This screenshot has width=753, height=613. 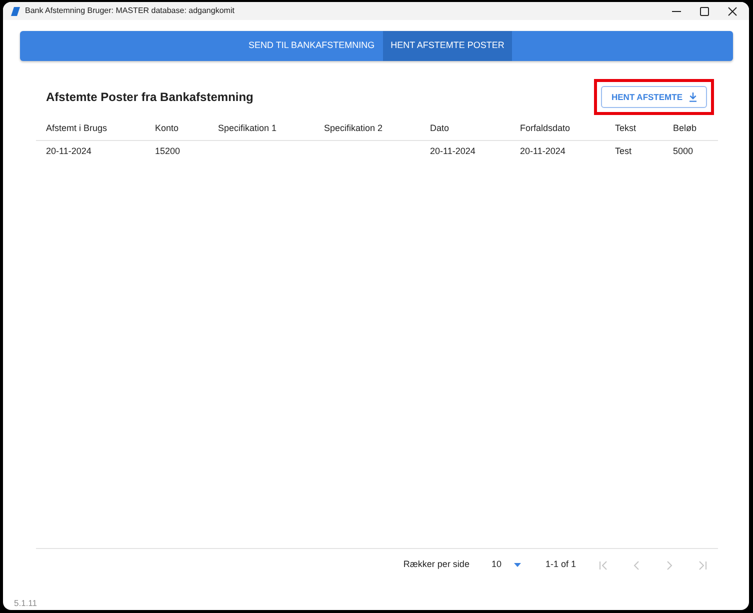 I want to click on caret-icon, so click(x=518, y=565).